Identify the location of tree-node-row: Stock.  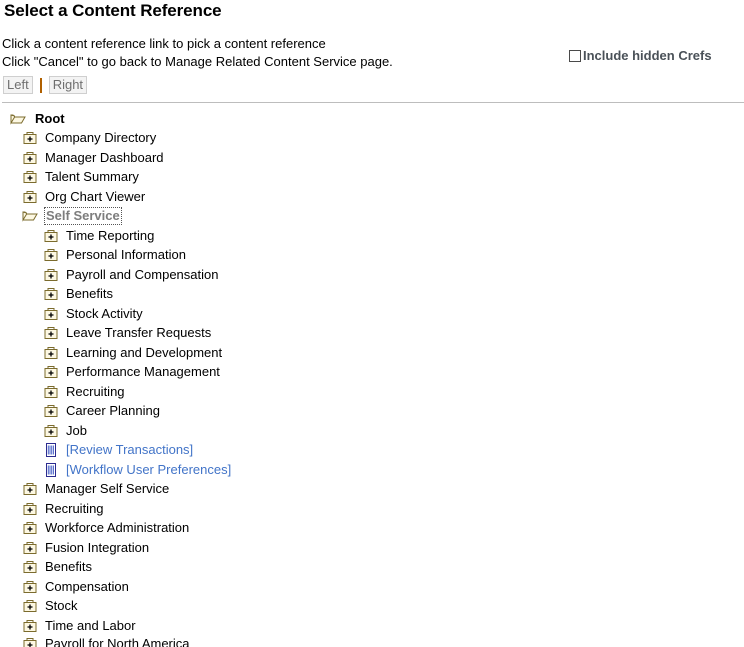
(372, 607).